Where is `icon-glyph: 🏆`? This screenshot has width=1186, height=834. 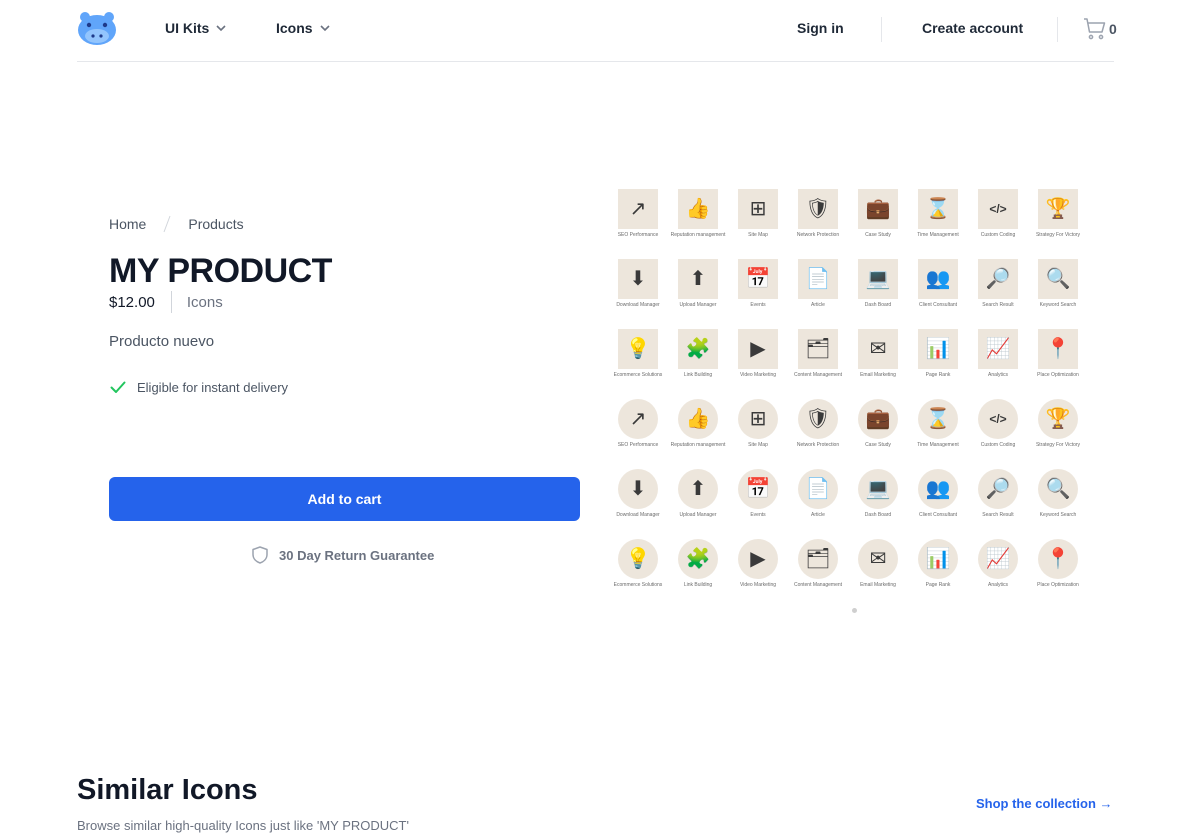
icon-glyph: 🏆 is located at coordinates (1058, 419).